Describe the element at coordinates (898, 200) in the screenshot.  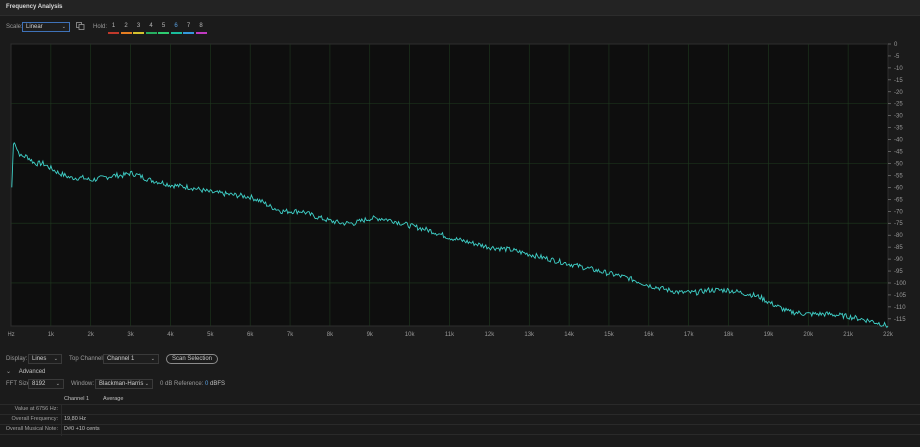
I see `y-tick-label: -65` at that location.